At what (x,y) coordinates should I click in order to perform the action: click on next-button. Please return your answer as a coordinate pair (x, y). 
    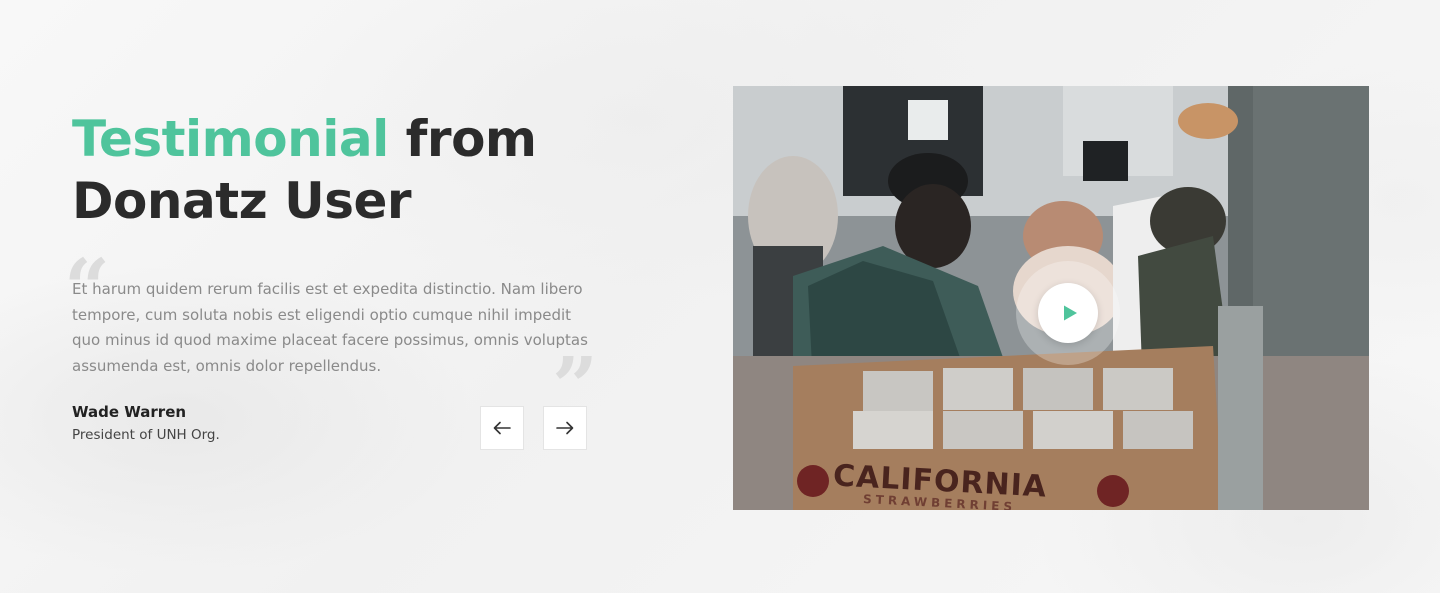
    Looking at the image, I should click on (565, 428).